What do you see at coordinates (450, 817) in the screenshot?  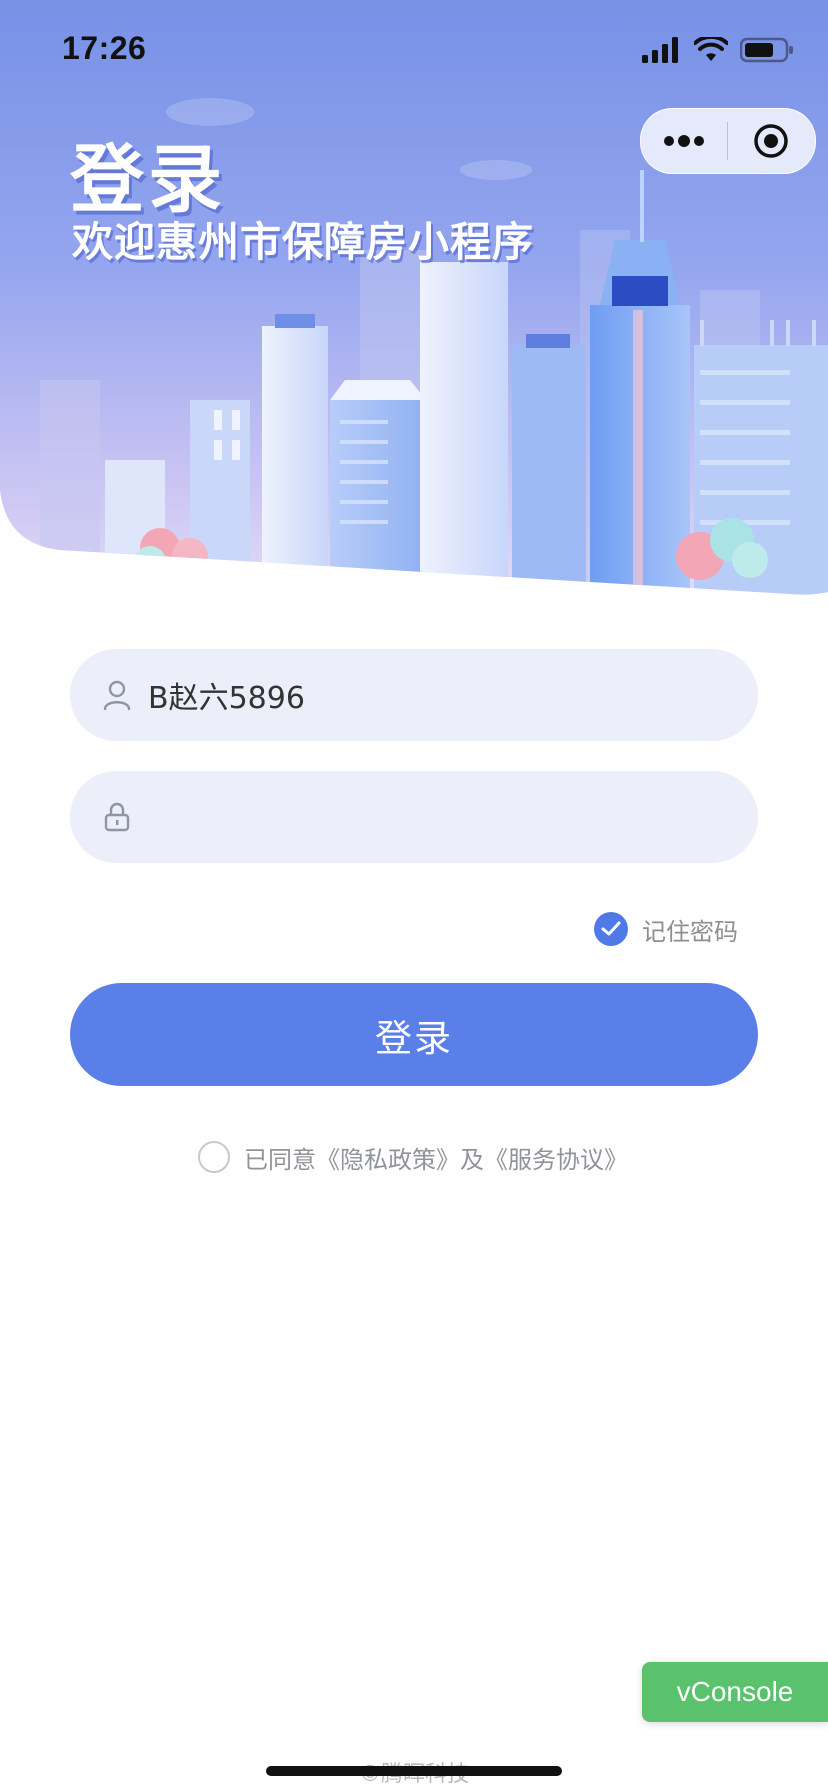 I see `password-input` at bounding box center [450, 817].